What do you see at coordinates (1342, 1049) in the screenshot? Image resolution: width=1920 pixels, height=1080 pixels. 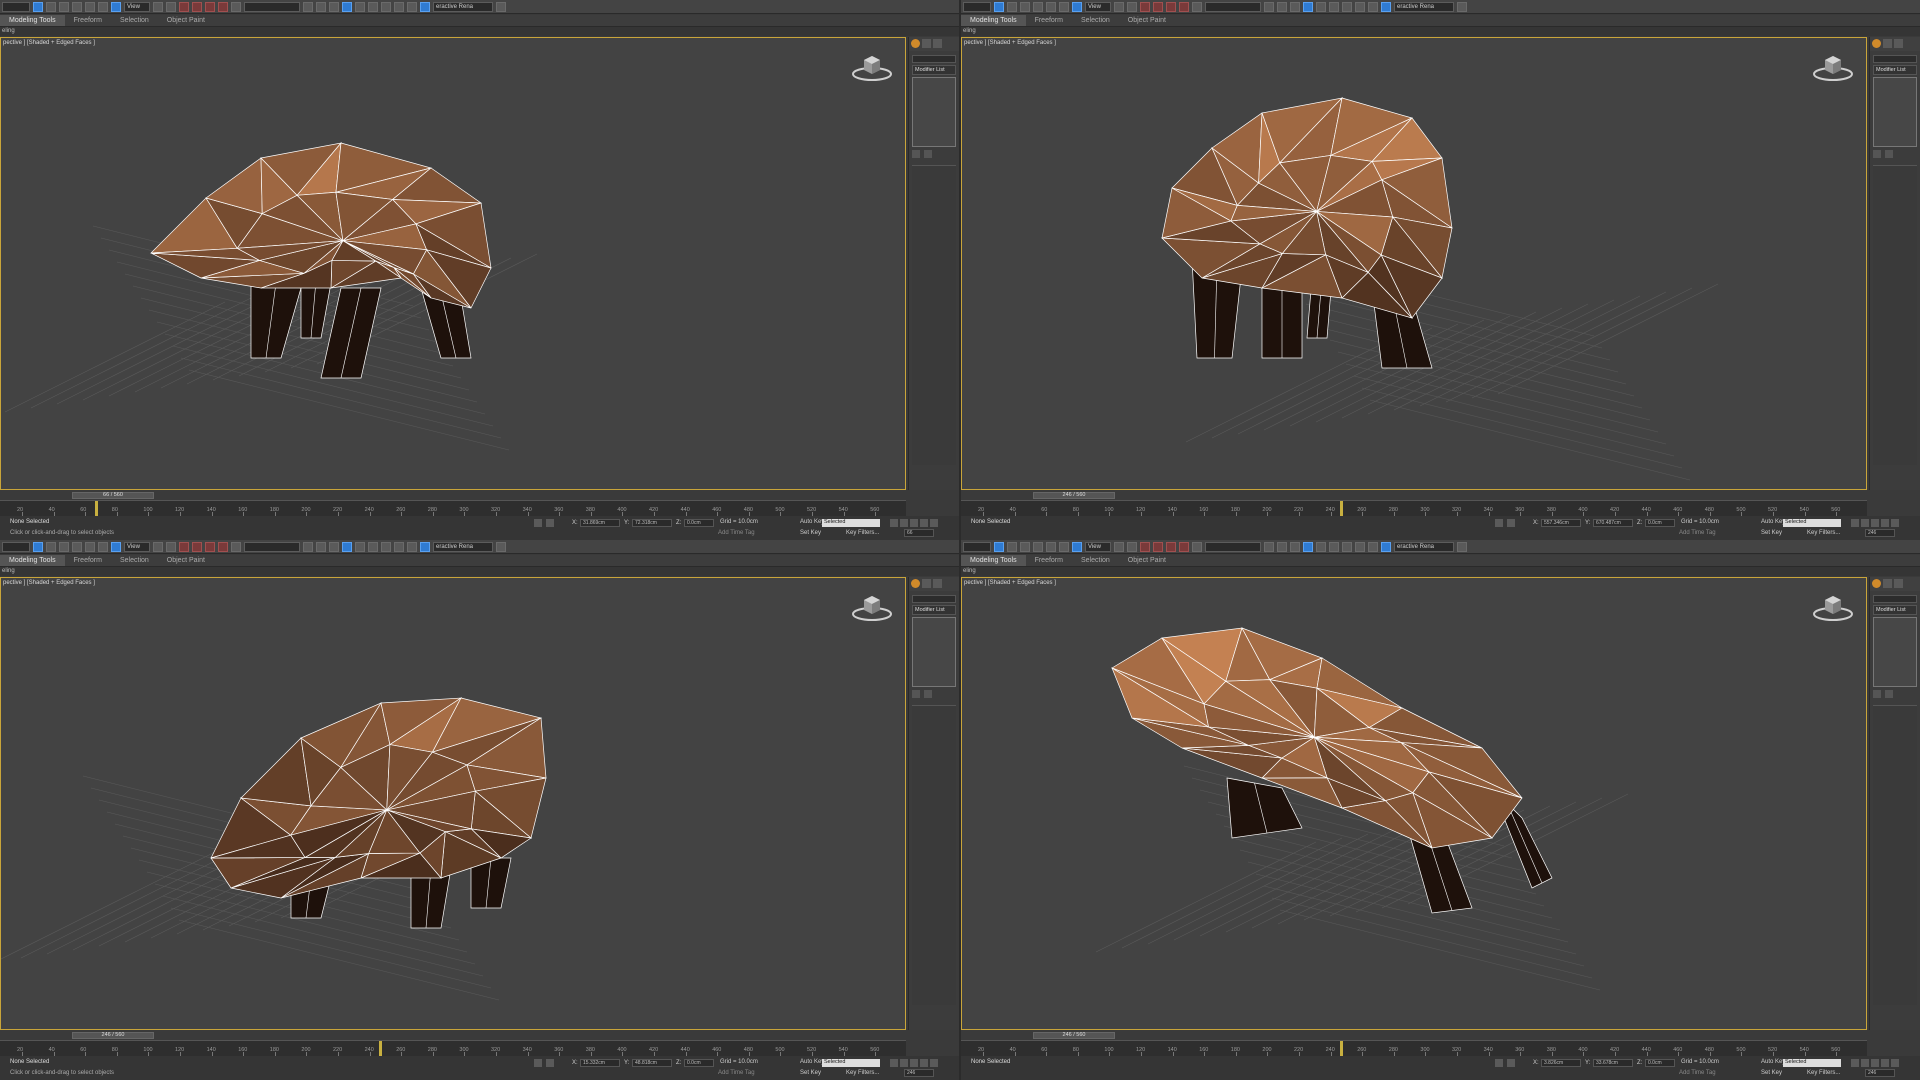 I see `current-frame-marker` at bounding box center [1342, 1049].